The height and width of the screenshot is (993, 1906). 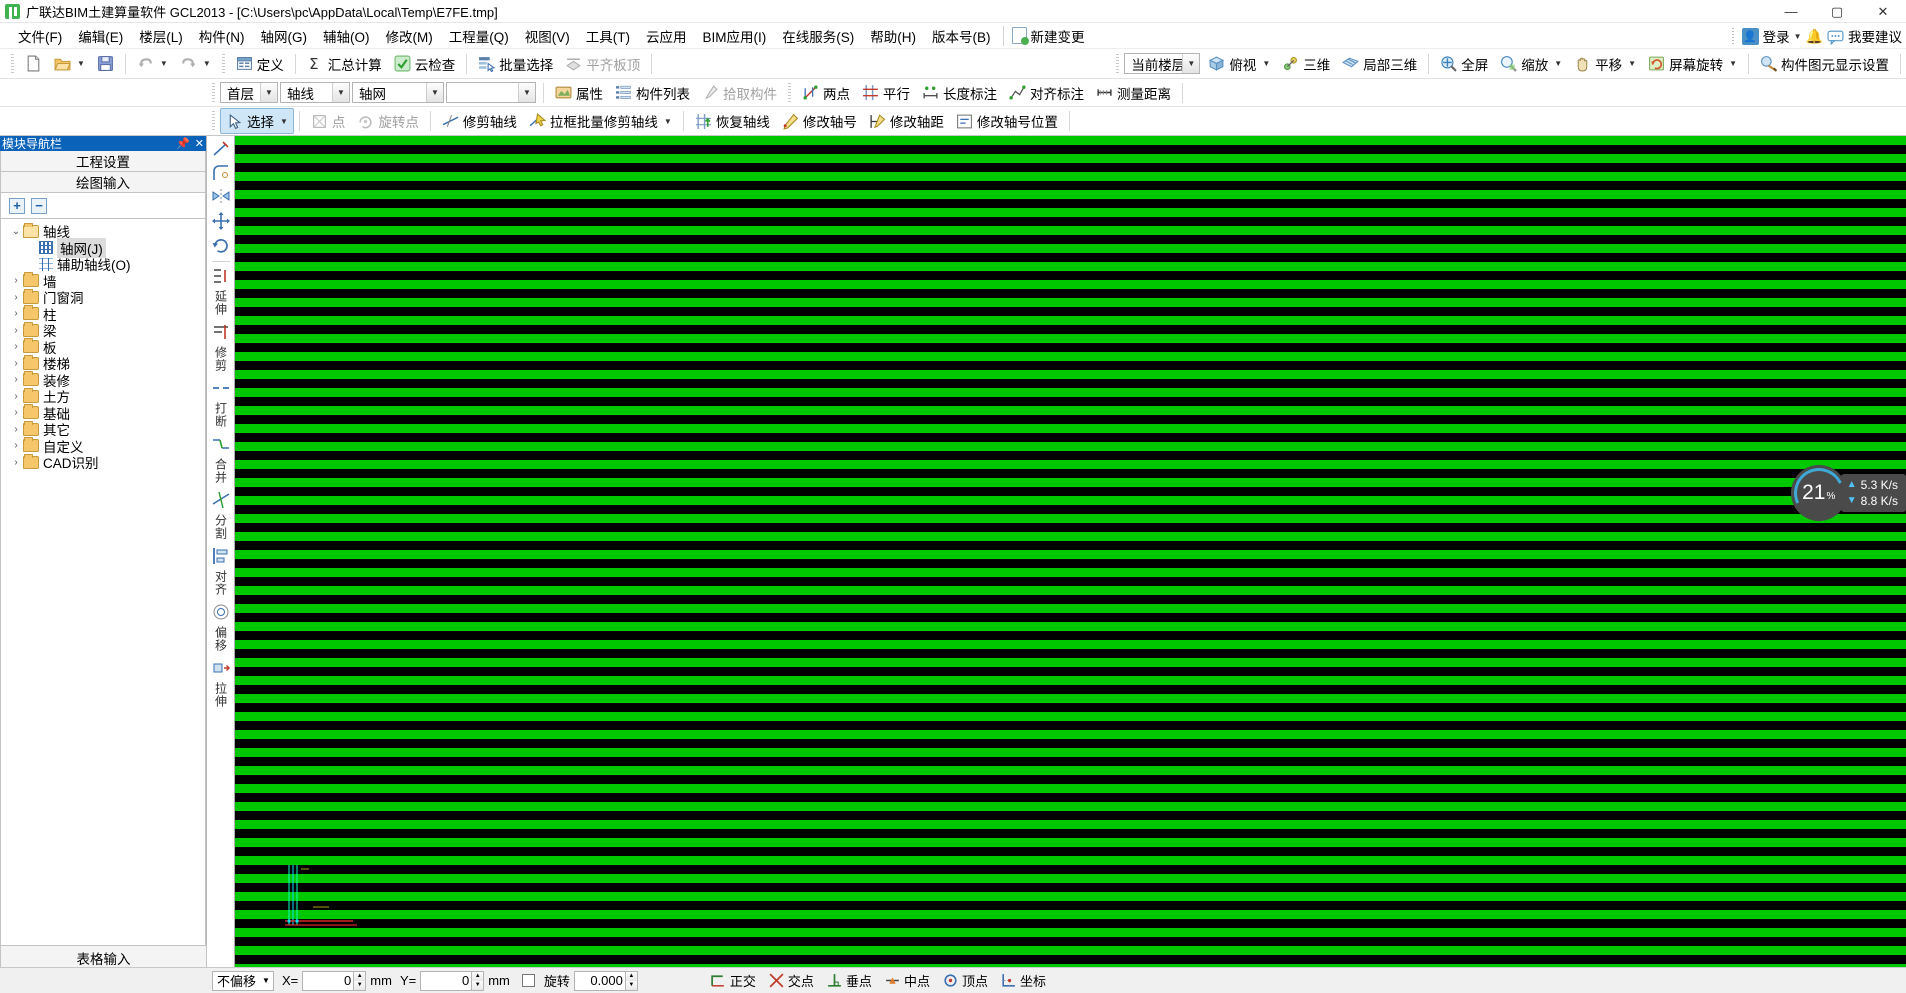 I want to click on rotate-checkbox, so click(x=528, y=980).